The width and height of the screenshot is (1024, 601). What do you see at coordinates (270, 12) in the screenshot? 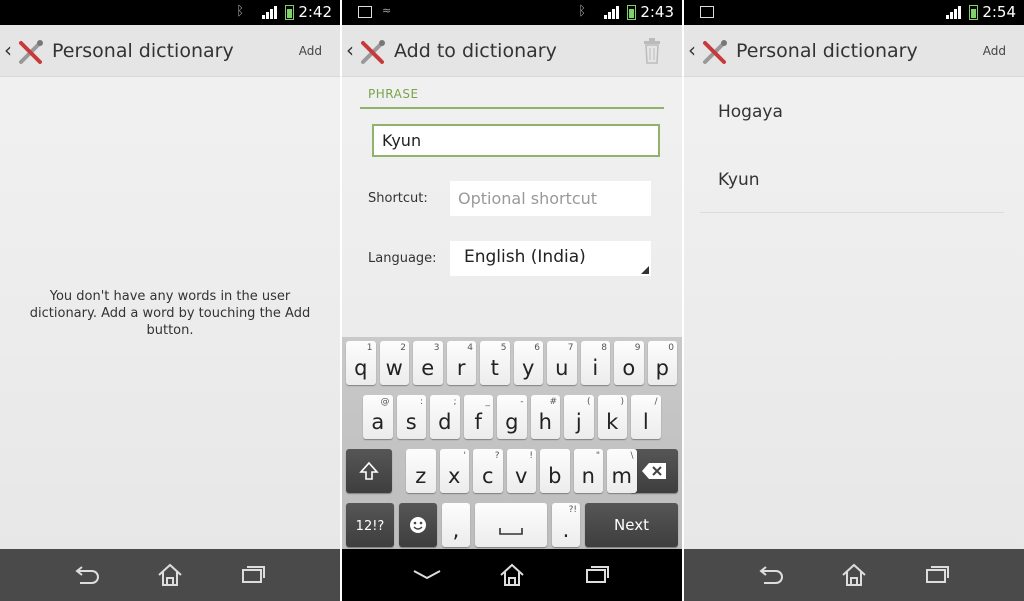
I see `signal-icon` at bounding box center [270, 12].